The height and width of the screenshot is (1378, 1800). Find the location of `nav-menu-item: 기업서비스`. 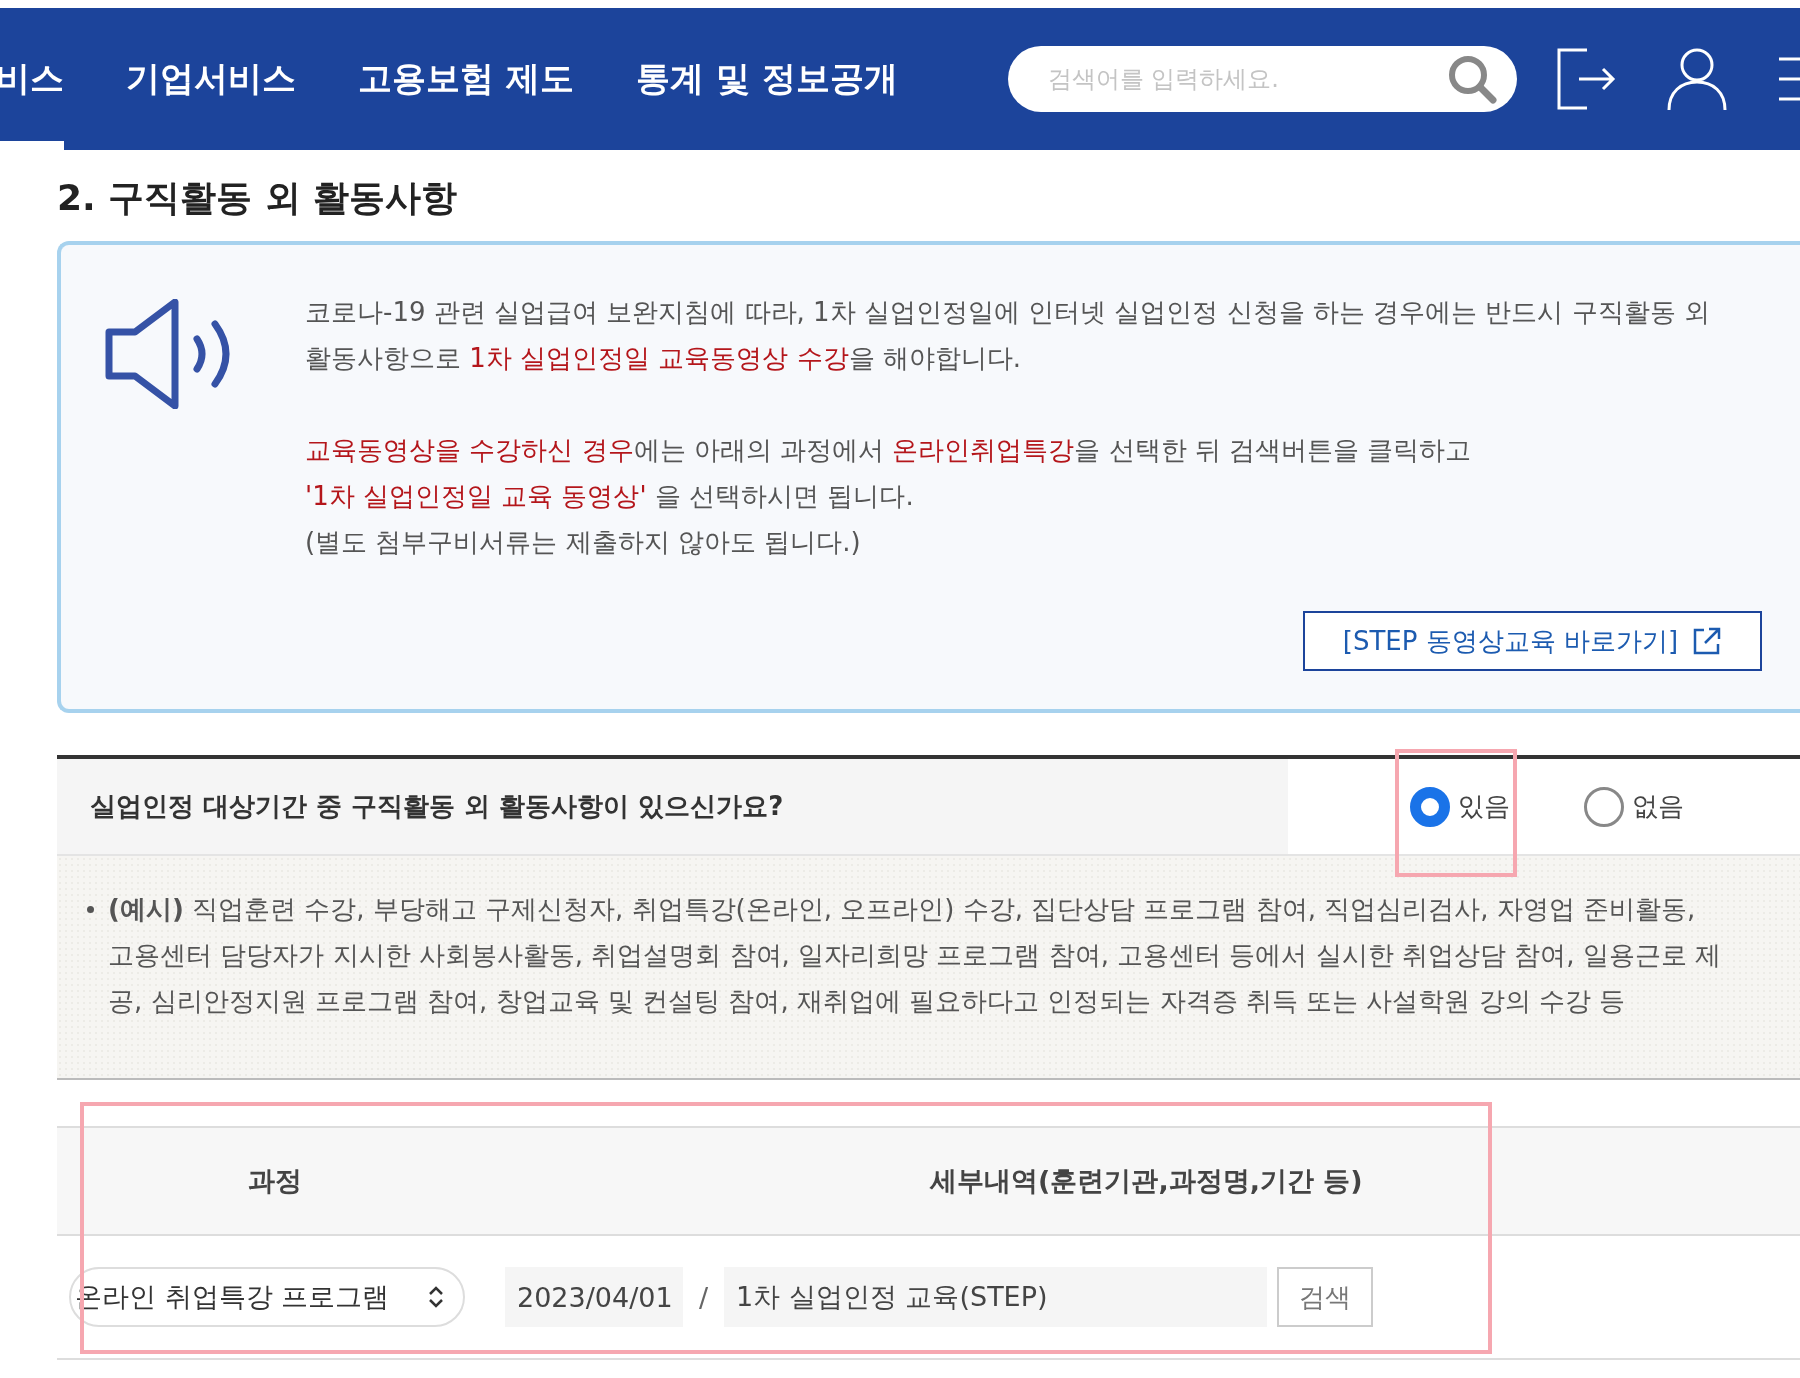

nav-menu-item: 기업서비스 is located at coordinates (211, 79).